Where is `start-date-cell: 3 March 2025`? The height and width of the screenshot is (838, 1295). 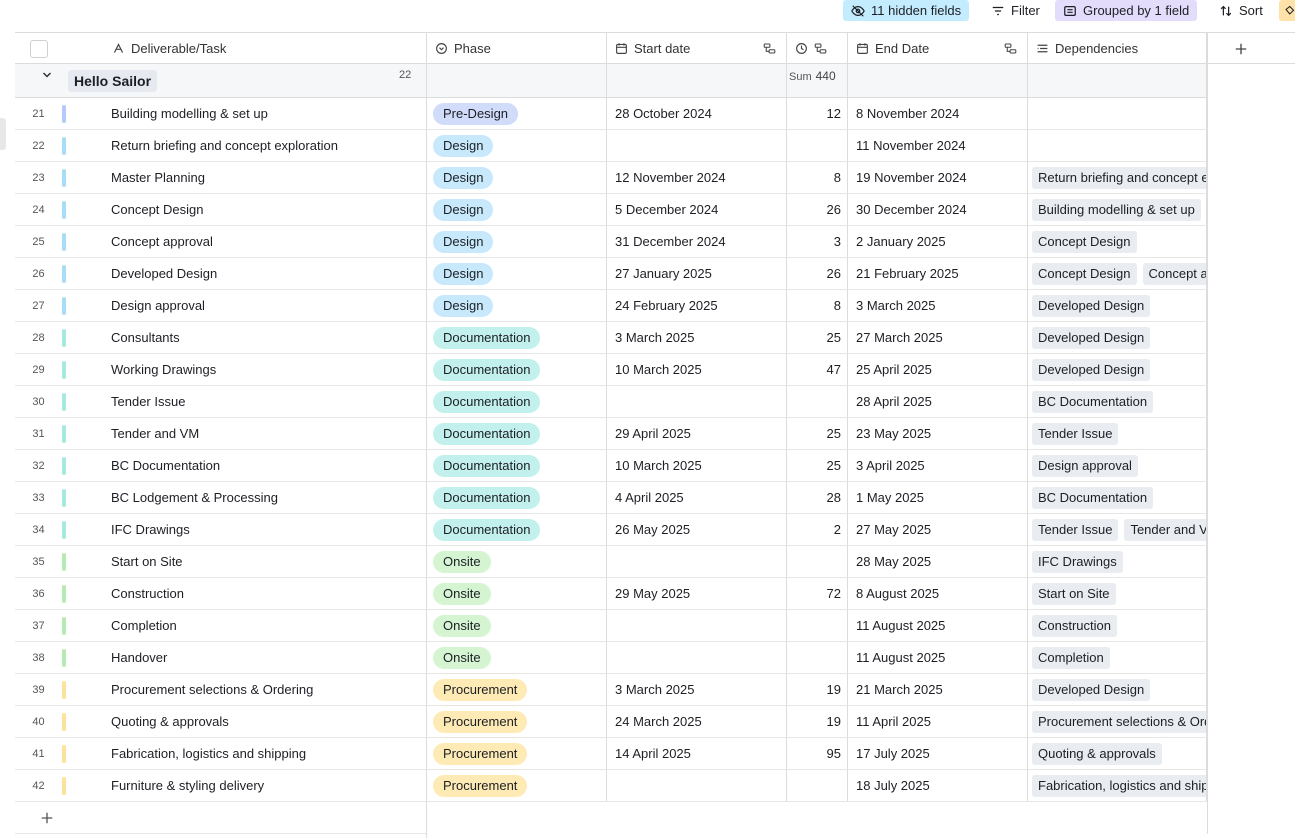
start-date-cell: 3 March 2025 is located at coordinates (697, 337).